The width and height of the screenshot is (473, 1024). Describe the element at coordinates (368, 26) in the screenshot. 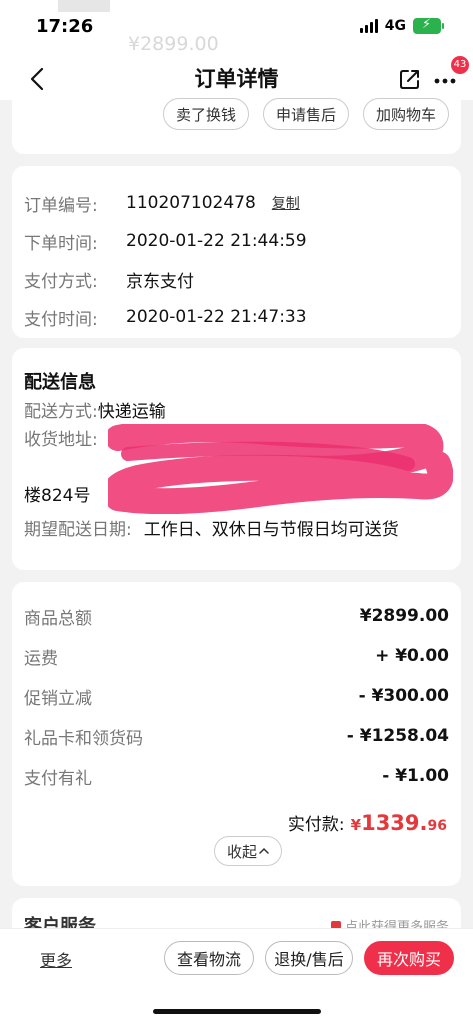

I see `signal-icon` at that location.